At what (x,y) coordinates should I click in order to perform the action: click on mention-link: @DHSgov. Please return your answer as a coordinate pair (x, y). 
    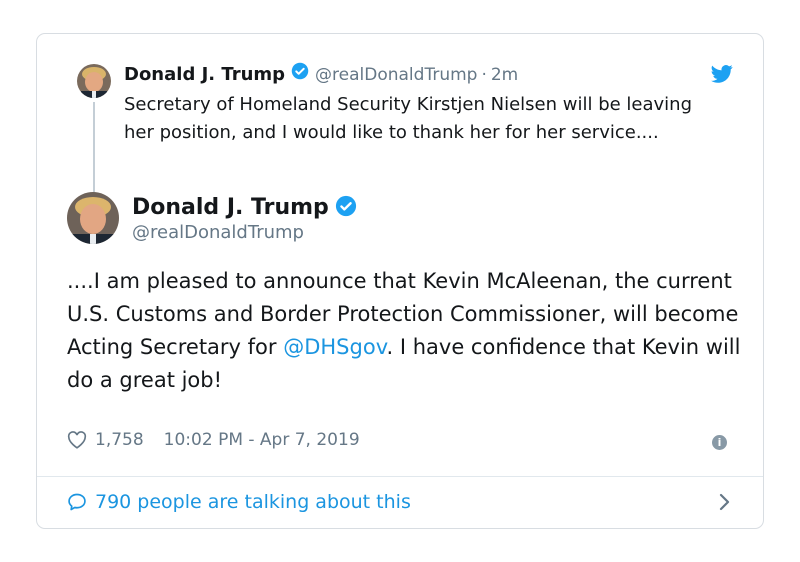
    Looking at the image, I should click on (334, 347).